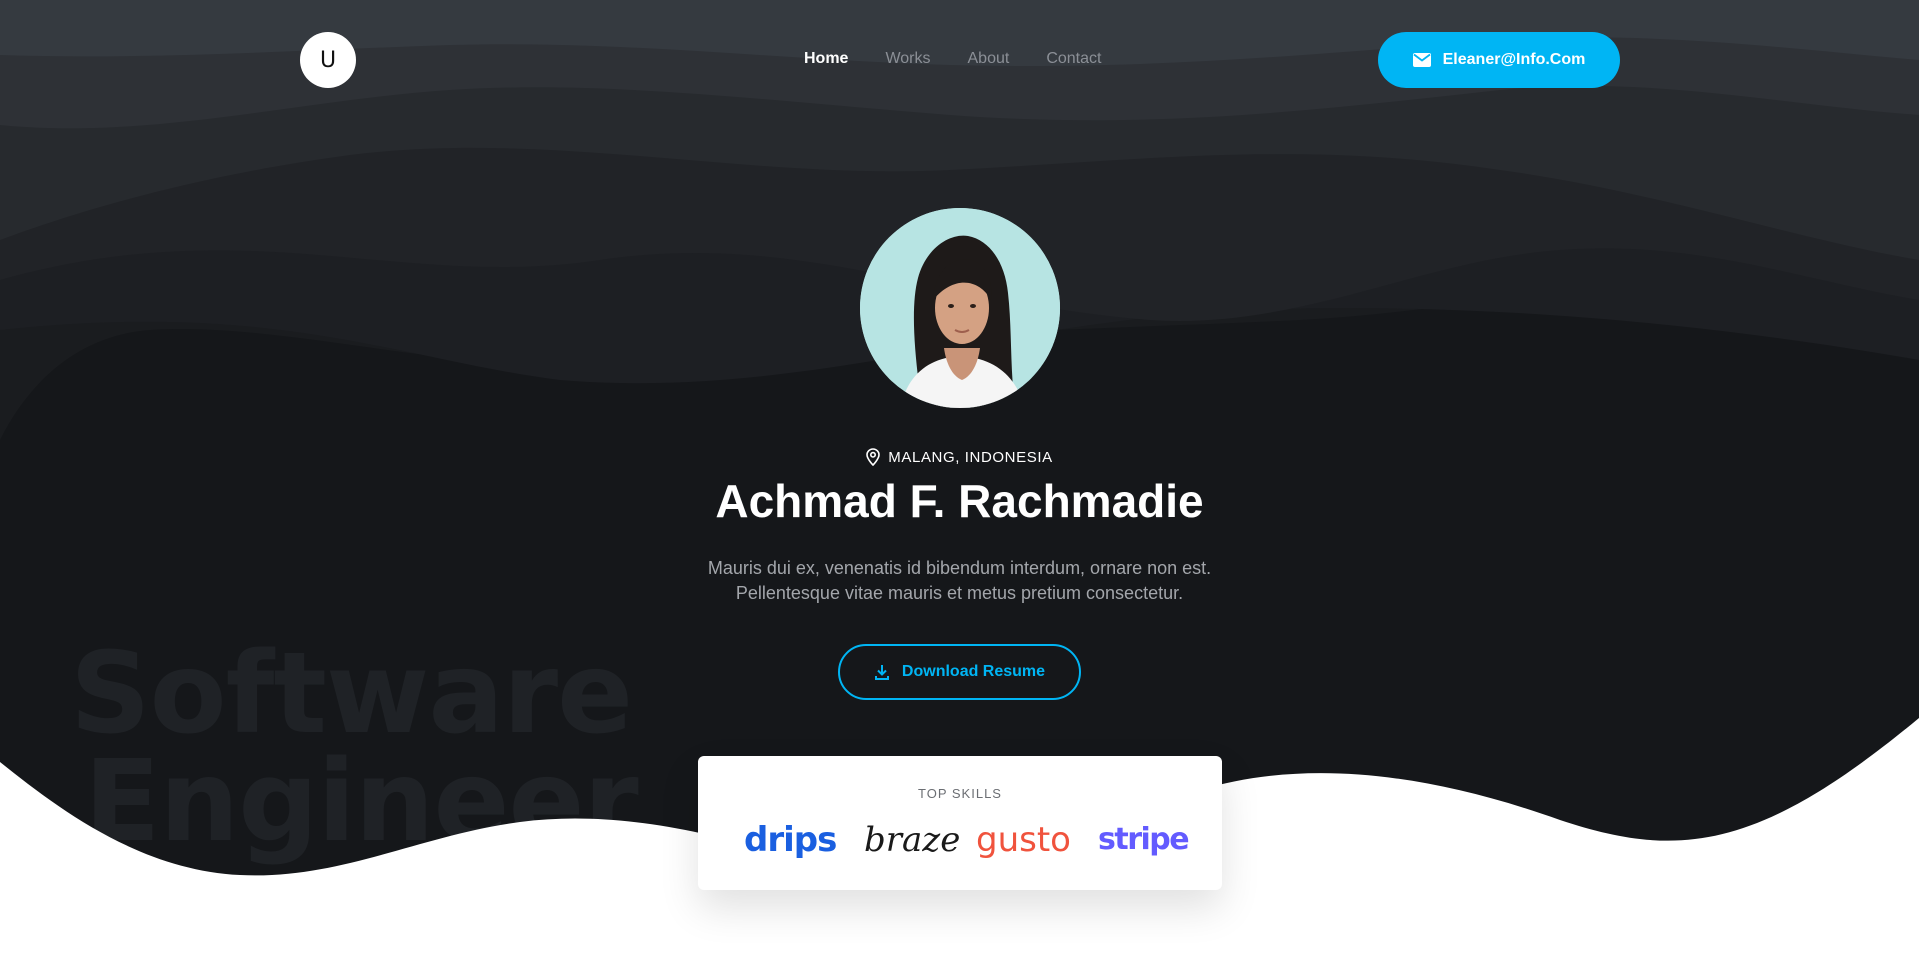 The image size is (1919, 962). What do you see at coordinates (907, 59) in the screenshot?
I see `nav-item-works: Works` at bounding box center [907, 59].